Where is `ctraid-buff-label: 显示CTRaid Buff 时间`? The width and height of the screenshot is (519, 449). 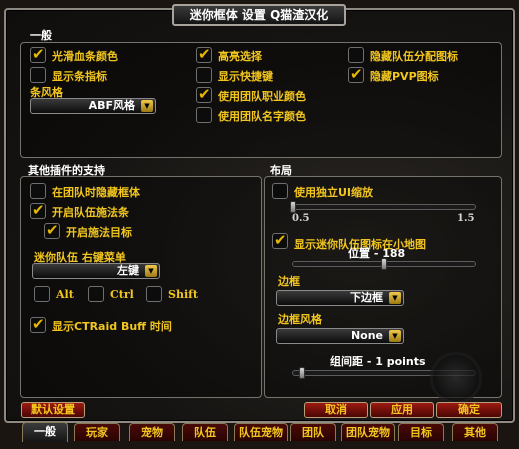
ctraid-buff-label: 显示CTRaid Buff 时间 is located at coordinates (112, 326).